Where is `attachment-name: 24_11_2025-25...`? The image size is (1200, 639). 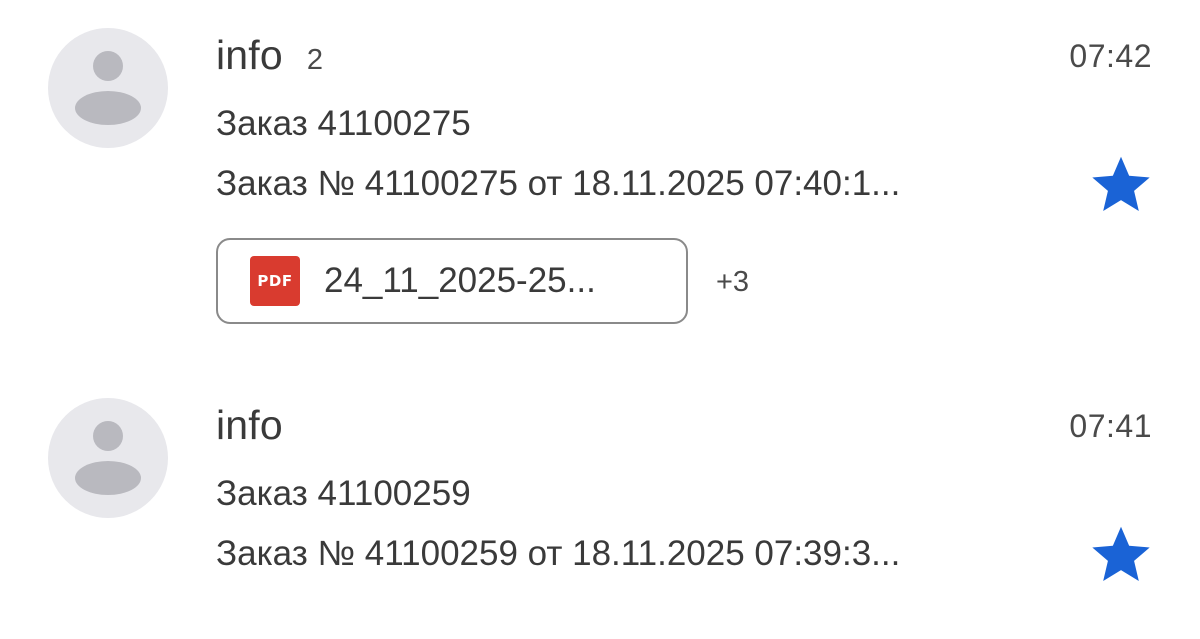
attachment-name: 24_11_2025-25... is located at coordinates (460, 280).